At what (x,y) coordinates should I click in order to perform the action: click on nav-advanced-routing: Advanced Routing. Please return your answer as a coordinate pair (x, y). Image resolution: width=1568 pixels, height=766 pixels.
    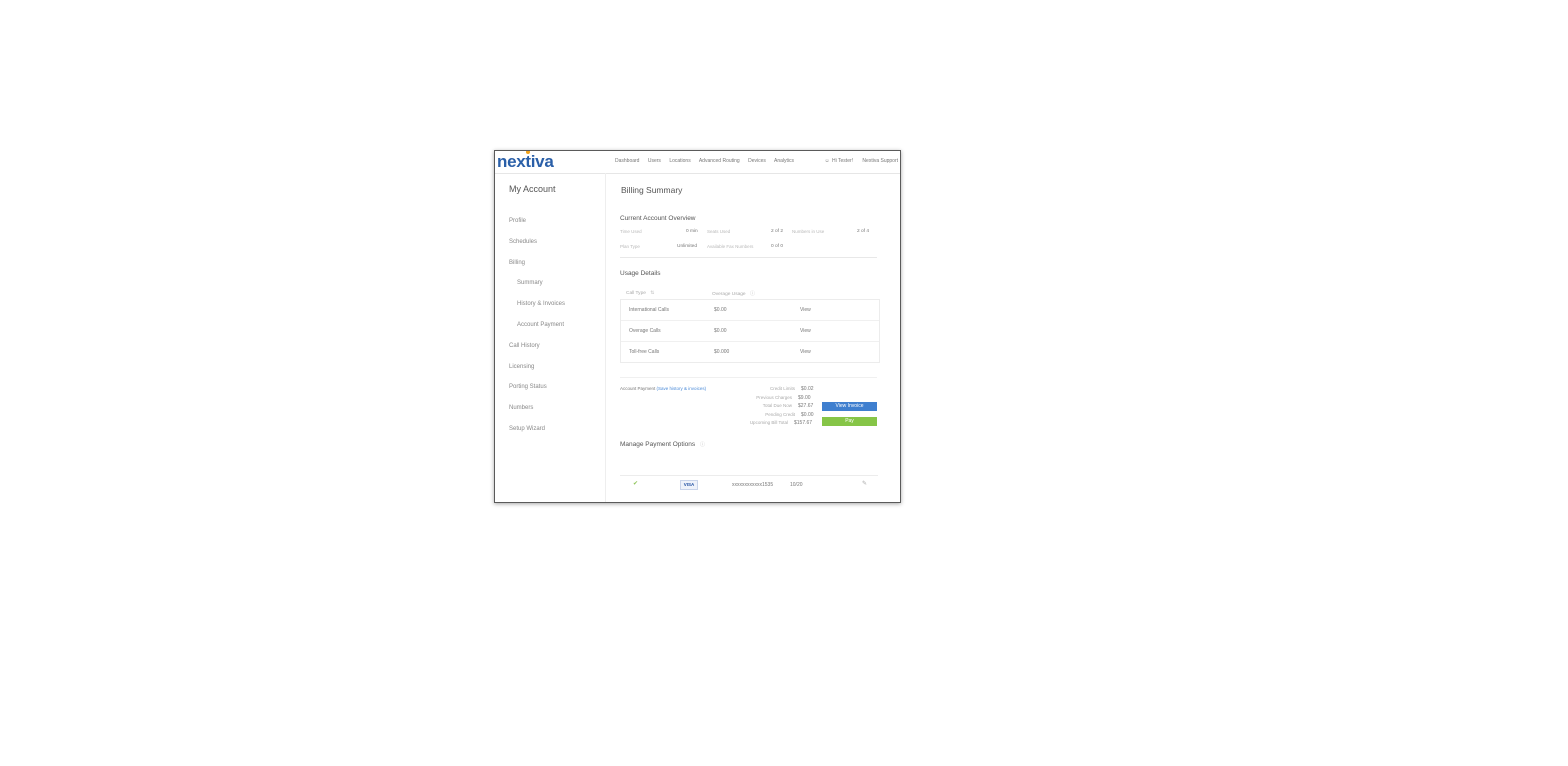
    Looking at the image, I should click on (719, 161).